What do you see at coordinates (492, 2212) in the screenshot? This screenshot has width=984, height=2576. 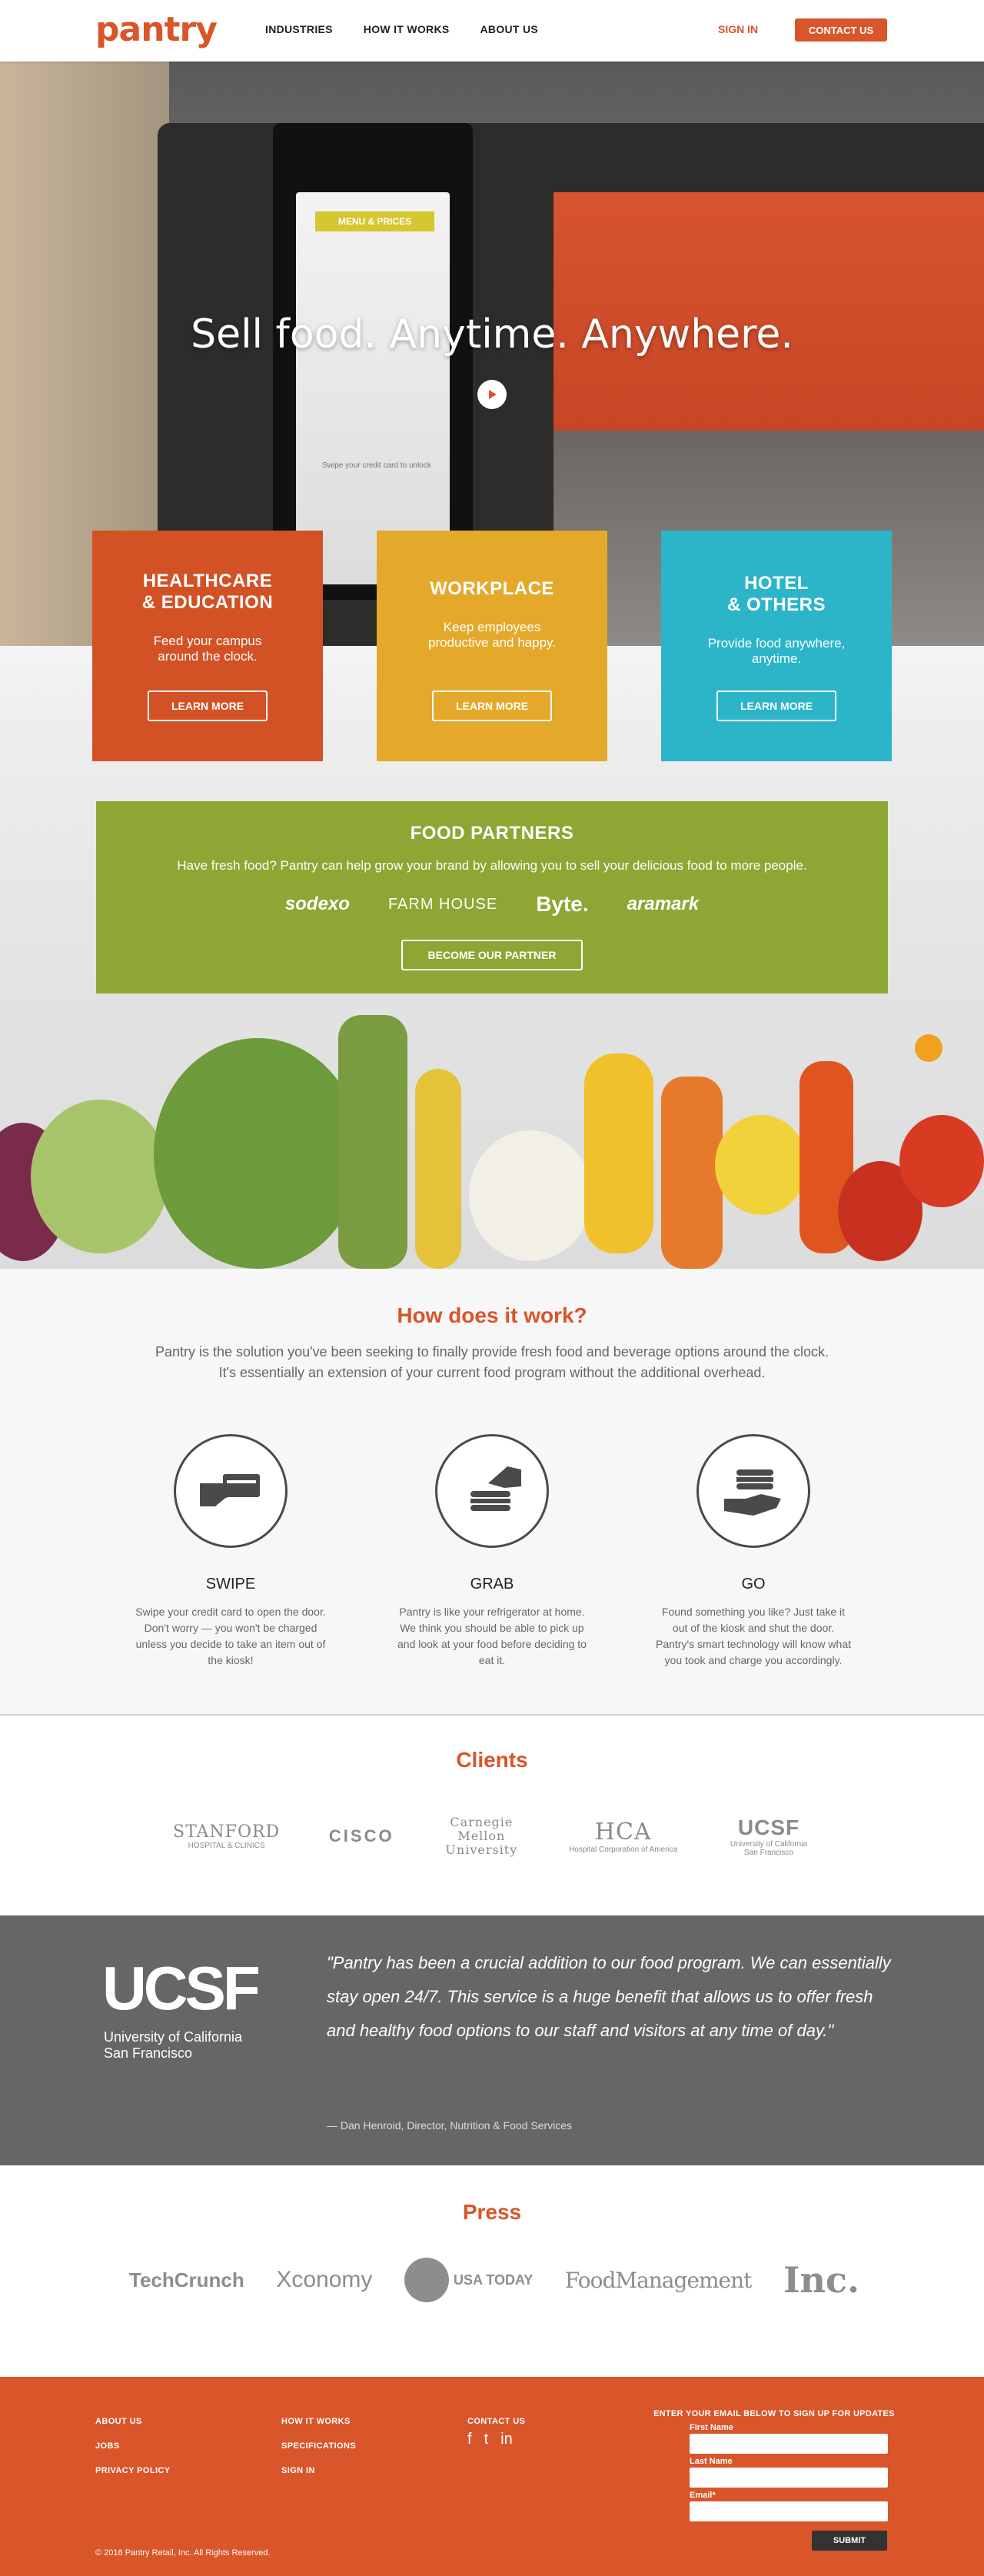 I see `press-title: Press` at bounding box center [492, 2212].